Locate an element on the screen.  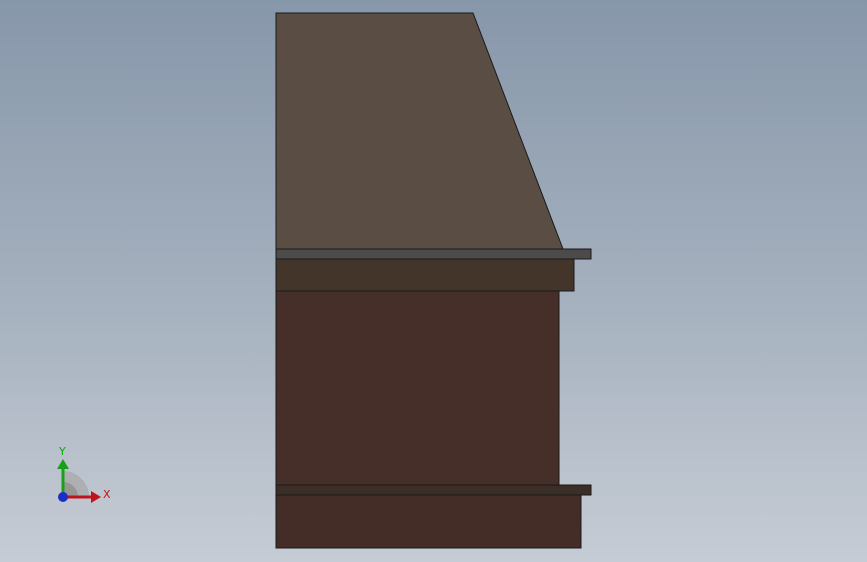
top-flange-face is located at coordinates (433, 254).